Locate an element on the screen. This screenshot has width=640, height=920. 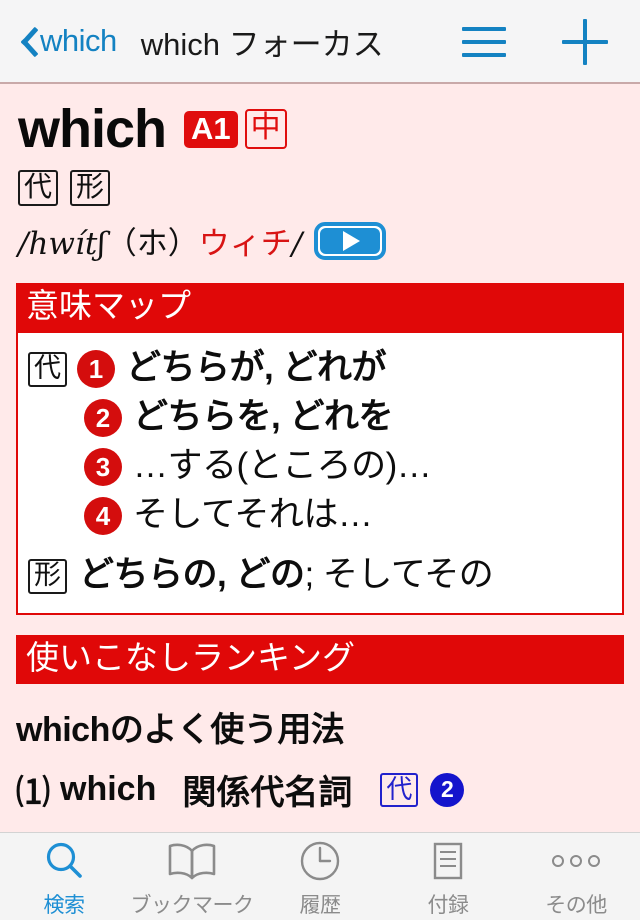
usage-item-number: ⑴ is located at coordinates (33, 793).